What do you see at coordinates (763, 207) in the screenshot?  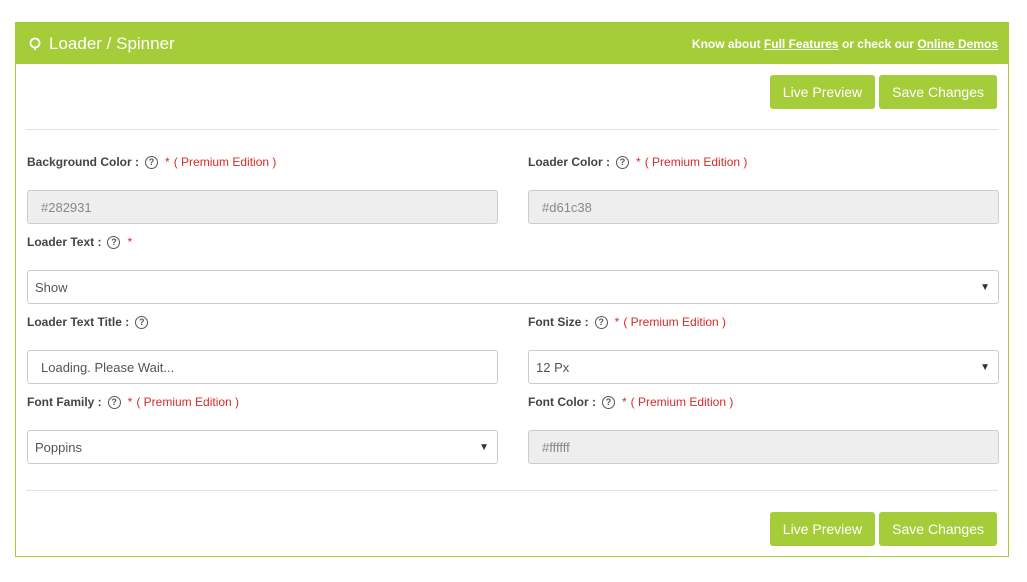 I see `loader-color-input: #d61c38` at bounding box center [763, 207].